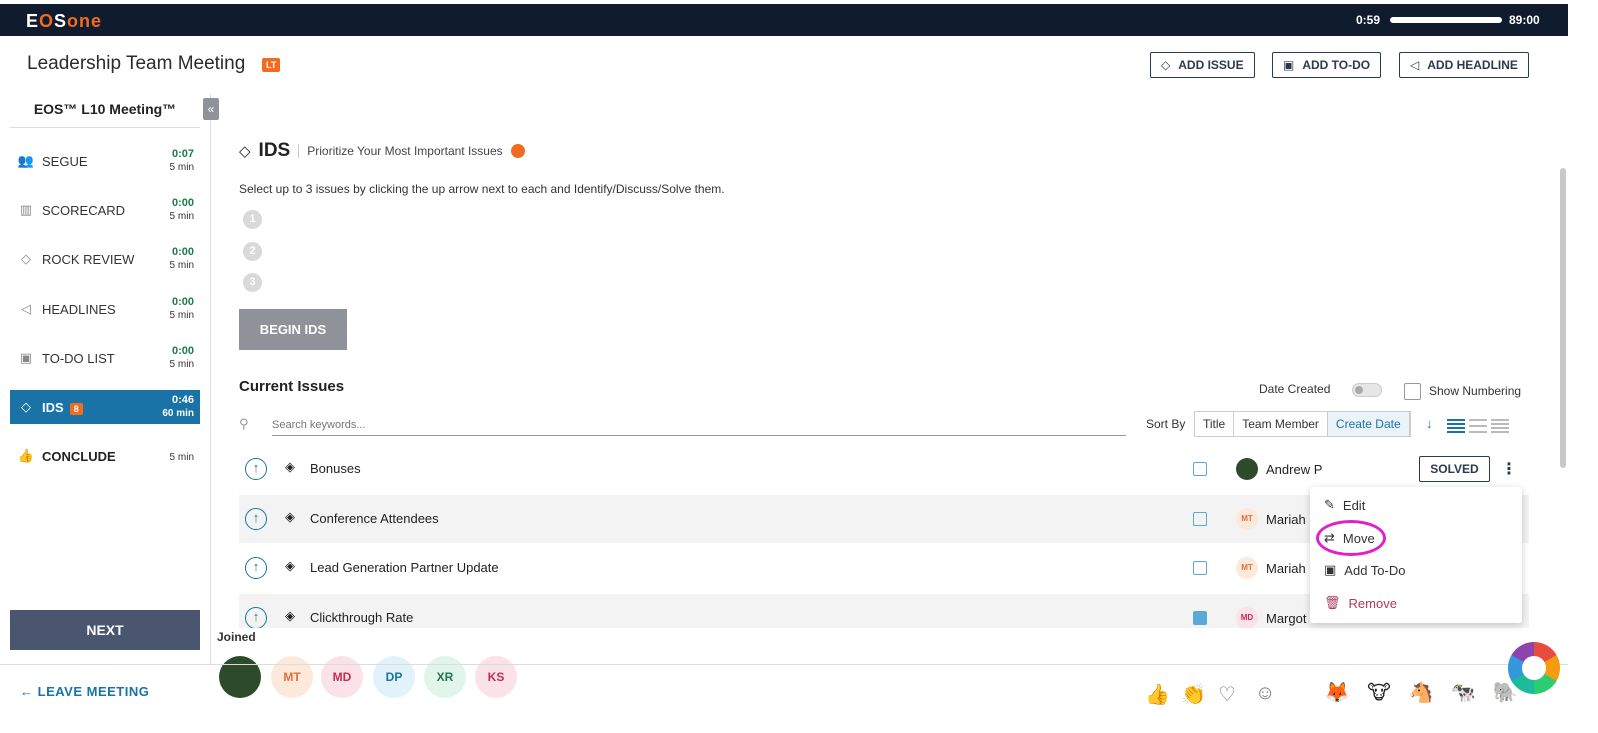 This screenshot has height=733, width=1598. I want to click on attendee-avatar: DP, so click(394, 677).